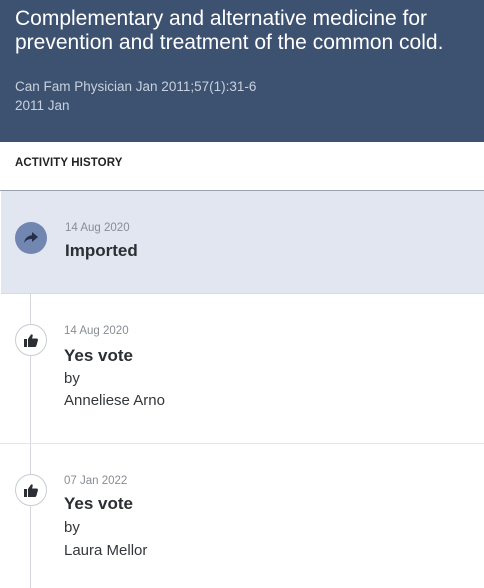  What do you see at coordinates (101, 250) in the screenshot?
I see `activity-action: Imported` at bounding box center [101, 250].